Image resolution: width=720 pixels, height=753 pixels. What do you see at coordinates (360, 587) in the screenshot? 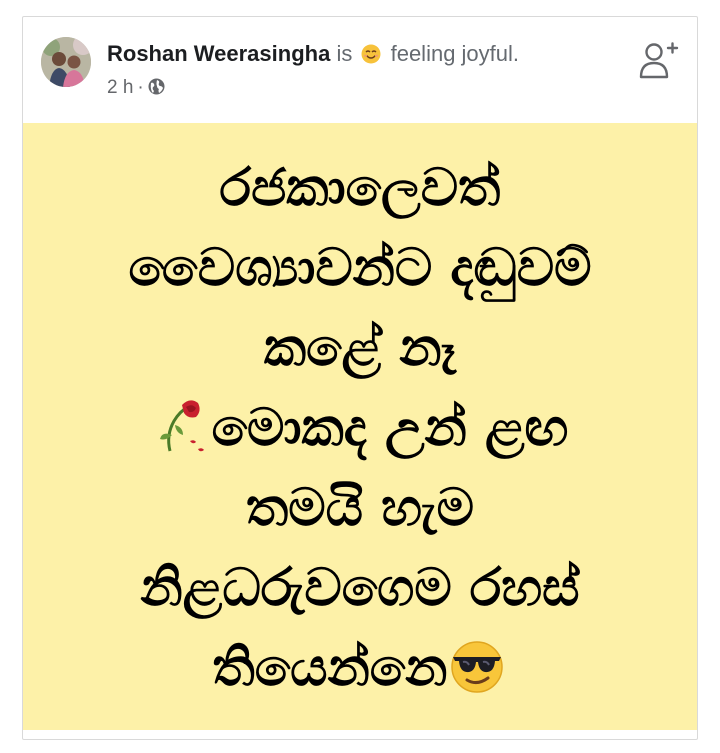
I see `post-text-line: නිළධරුවගෙම රහස්` at bounding box center [360, 587].